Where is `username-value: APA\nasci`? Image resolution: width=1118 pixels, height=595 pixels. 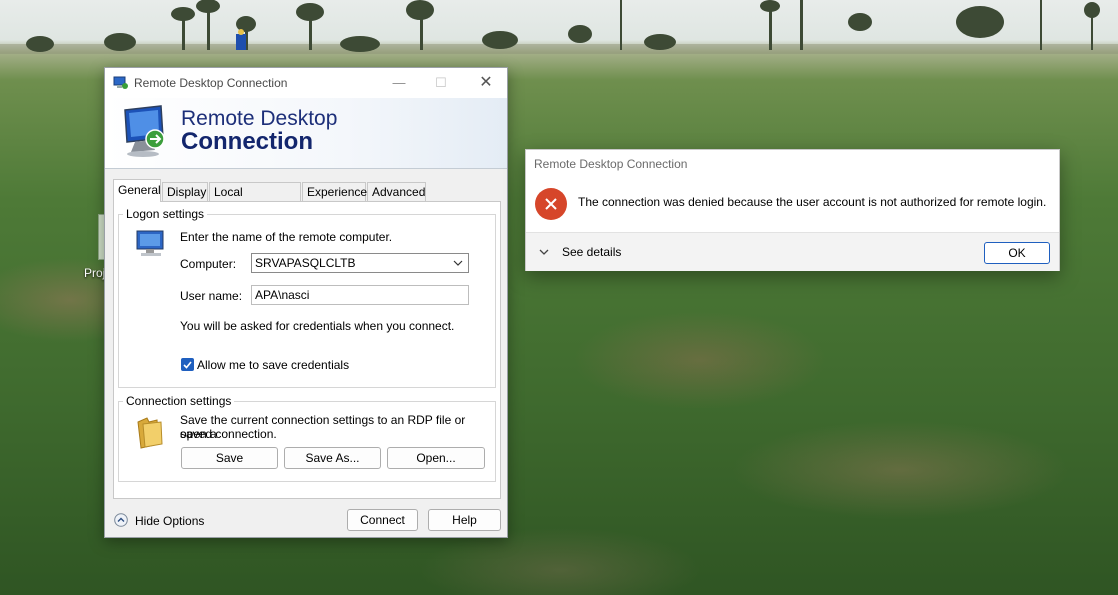 username-value: APA\nasci is located at coordinates (282, 295).